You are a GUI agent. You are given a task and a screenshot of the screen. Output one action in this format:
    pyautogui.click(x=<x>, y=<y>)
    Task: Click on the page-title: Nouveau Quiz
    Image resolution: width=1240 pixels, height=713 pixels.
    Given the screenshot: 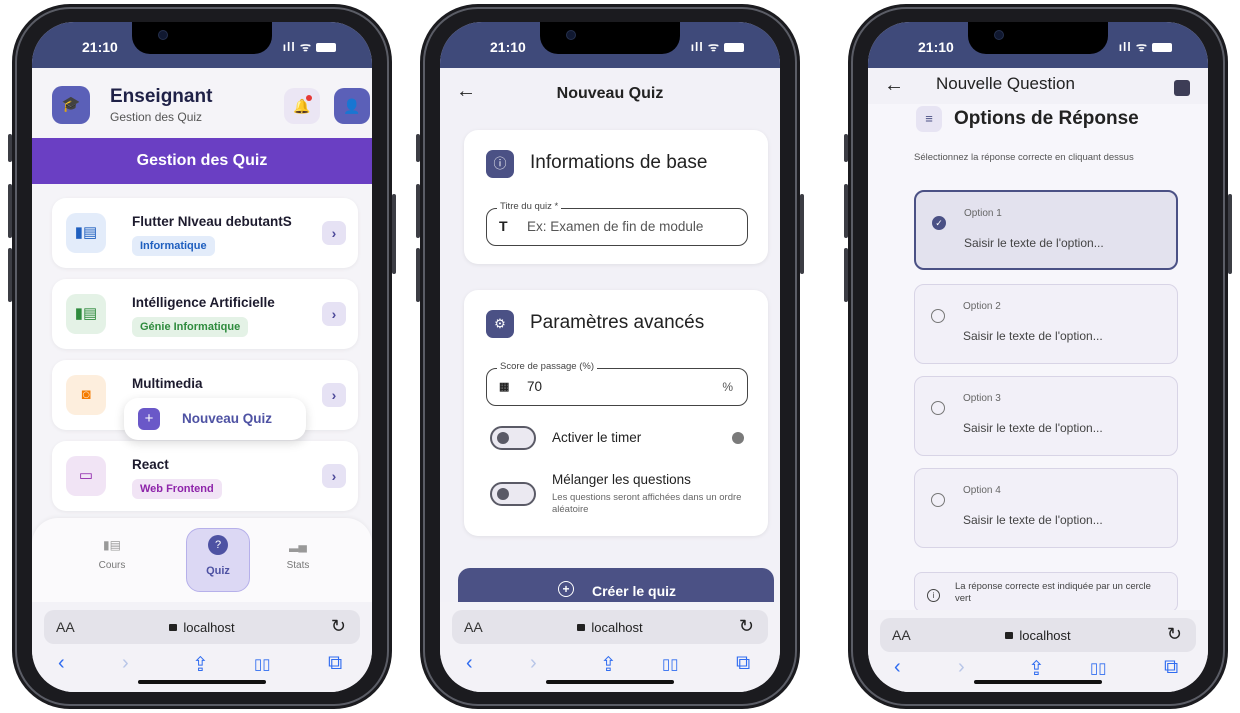 What is the action you would take?
    pyautogui.click(x=610, y=93)
    